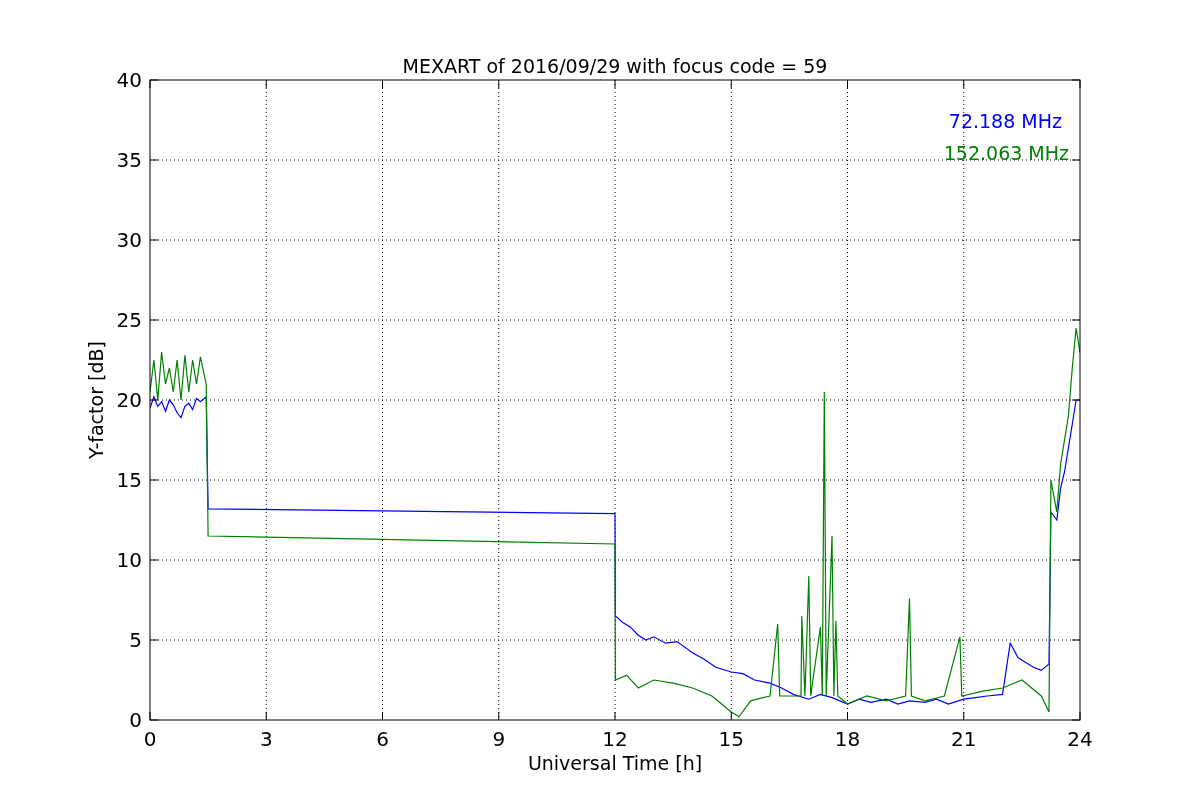  Describe the element at coordinates (1006, 153) in the screenshot. I see `legend-label: 152.063 MHz` at that location.